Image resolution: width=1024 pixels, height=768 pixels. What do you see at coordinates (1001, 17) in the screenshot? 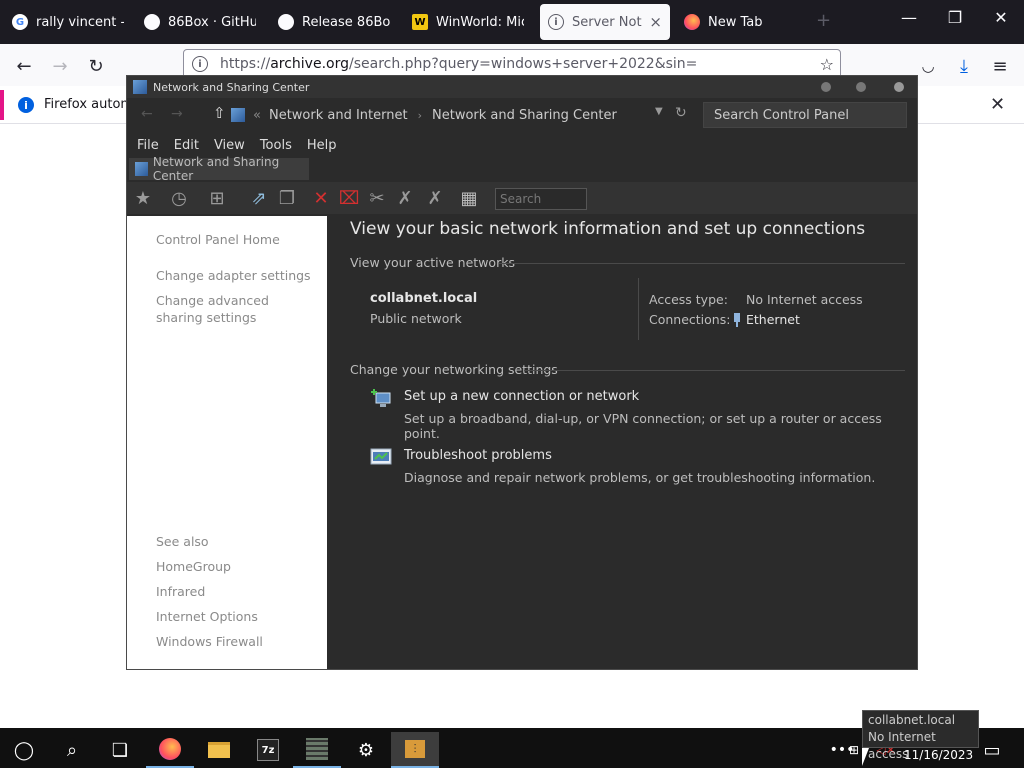
I see `close-window-icon: ✕` at bounding box center [1001, 17].